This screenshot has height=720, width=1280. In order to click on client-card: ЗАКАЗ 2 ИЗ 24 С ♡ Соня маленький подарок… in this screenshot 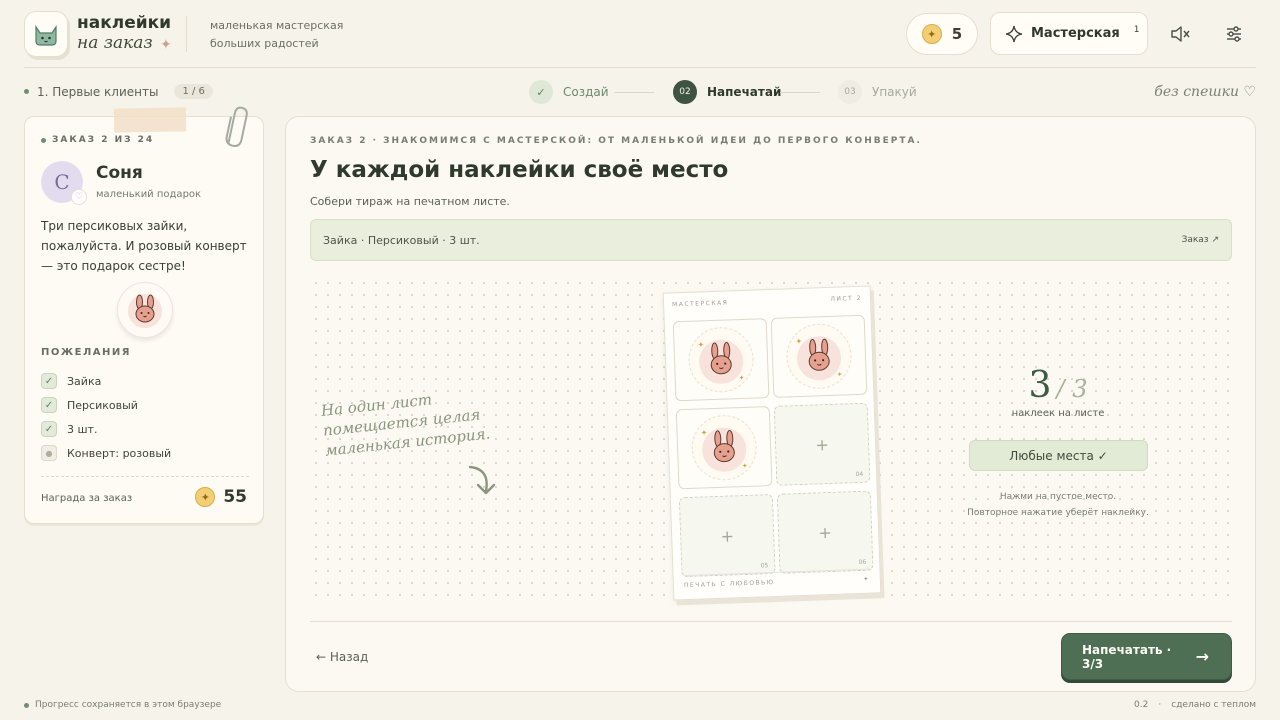, I will do `click(144, 320)`.